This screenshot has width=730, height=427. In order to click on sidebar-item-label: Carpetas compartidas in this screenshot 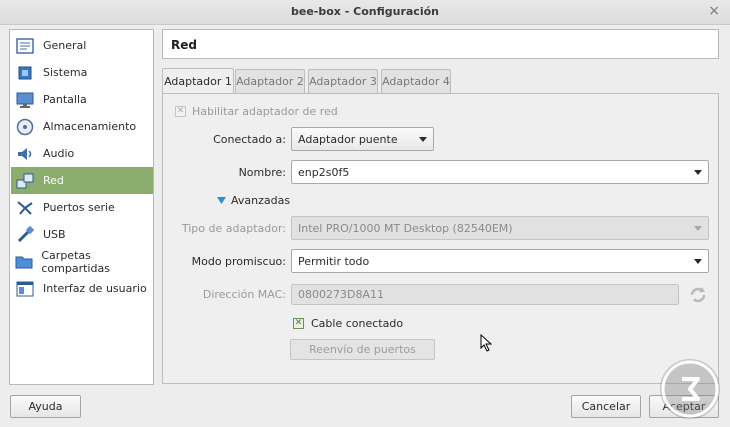, I will do `click(75, 261)`.